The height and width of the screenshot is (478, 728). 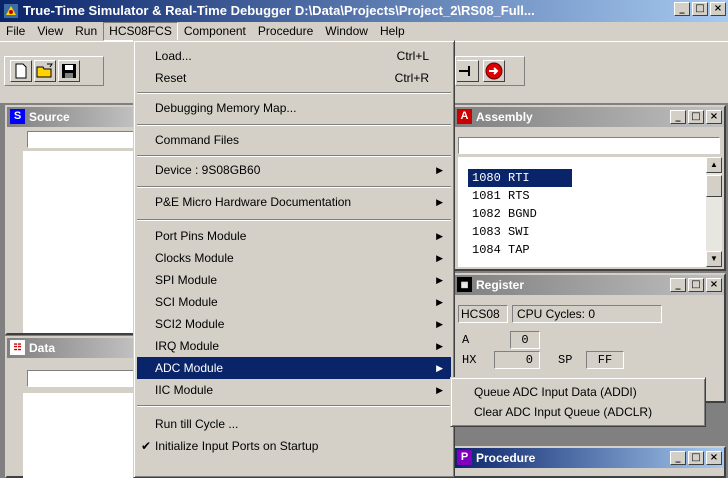 I want to click on reg-sp-label: SP, so click(x=565, y=360).